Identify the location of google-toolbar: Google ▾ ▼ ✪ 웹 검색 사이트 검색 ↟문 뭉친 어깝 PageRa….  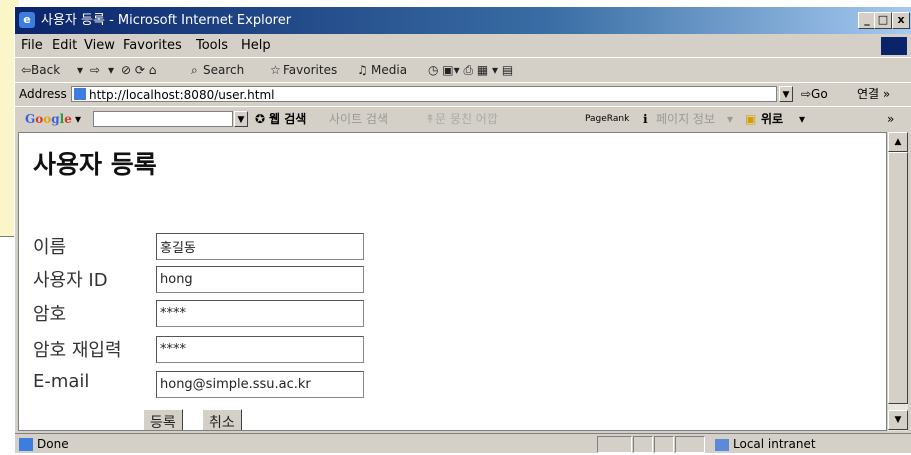
(463, 118).